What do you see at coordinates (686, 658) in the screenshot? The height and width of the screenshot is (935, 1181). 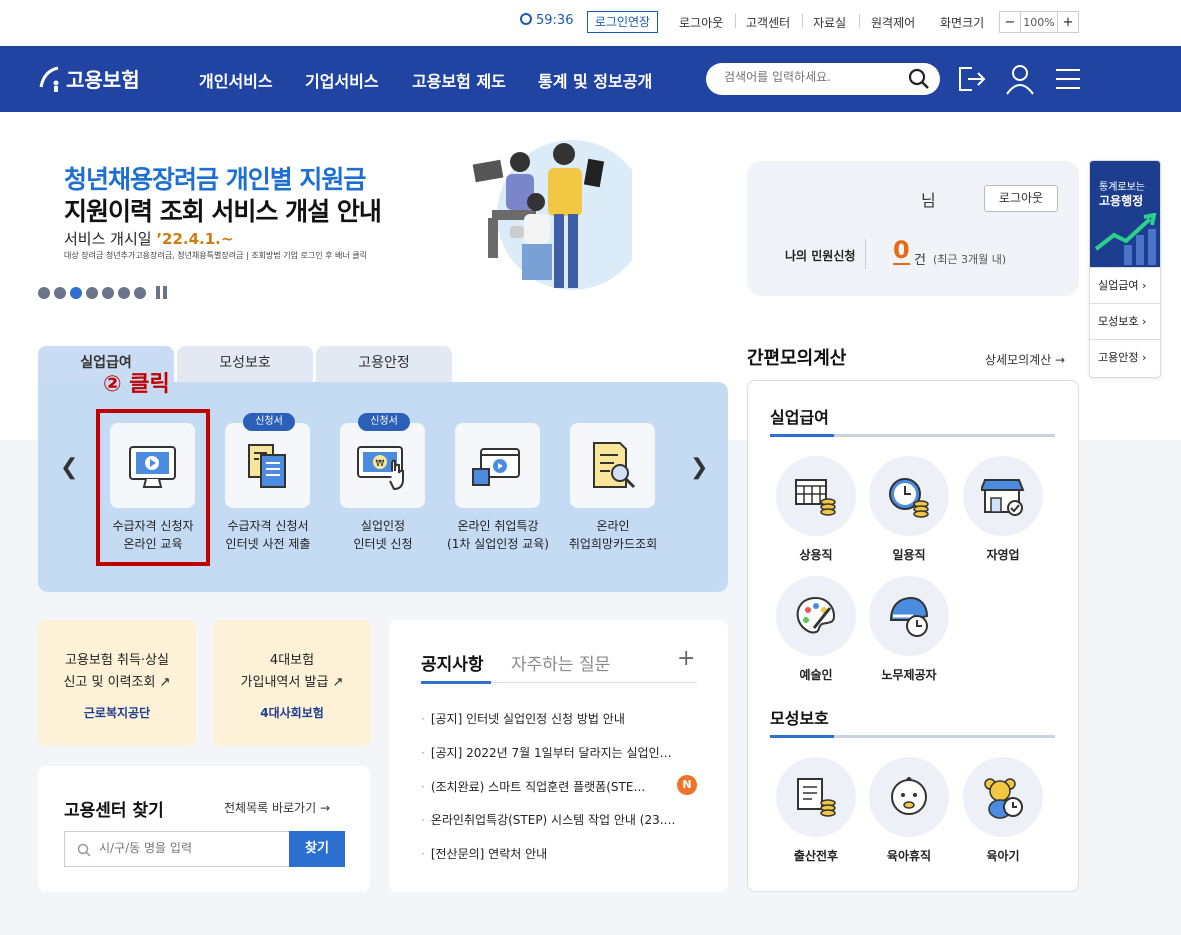 I see `notice-more-icon: +` at bounding box center [686, 658].